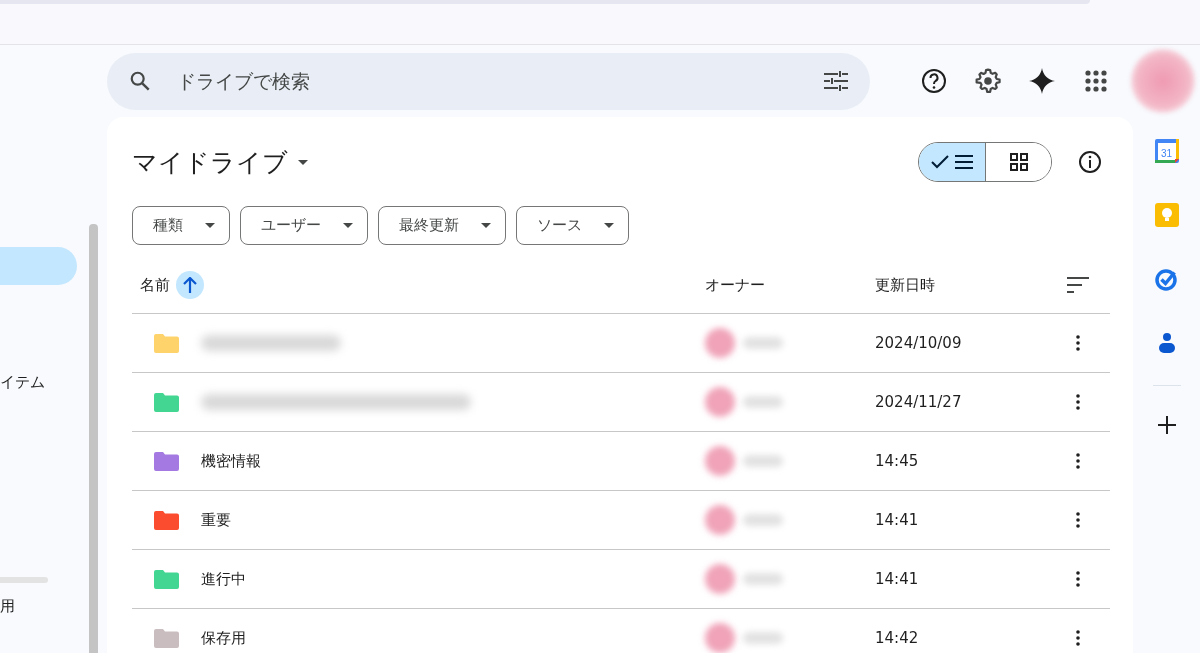 The image size is (1200, 653). What do you see at coordinates (8, 606) in the screenshot?
I see `storage-label: 用` at bounding box center [8, 606].